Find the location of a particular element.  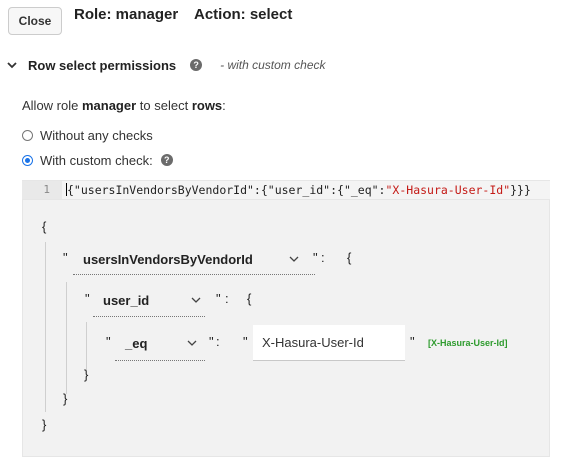

option-custom-check: With custom check: ? is located at coordinates (97, 160).